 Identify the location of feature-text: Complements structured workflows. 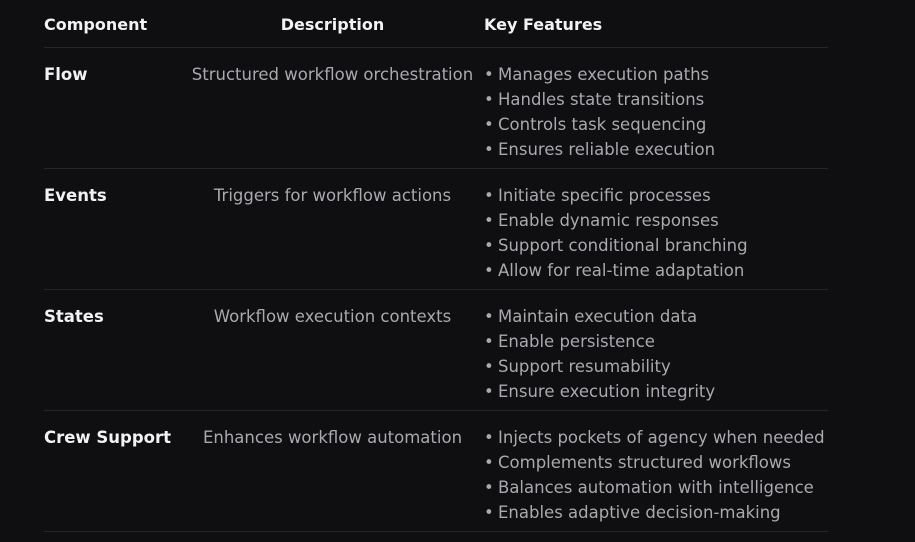
(644, 462).